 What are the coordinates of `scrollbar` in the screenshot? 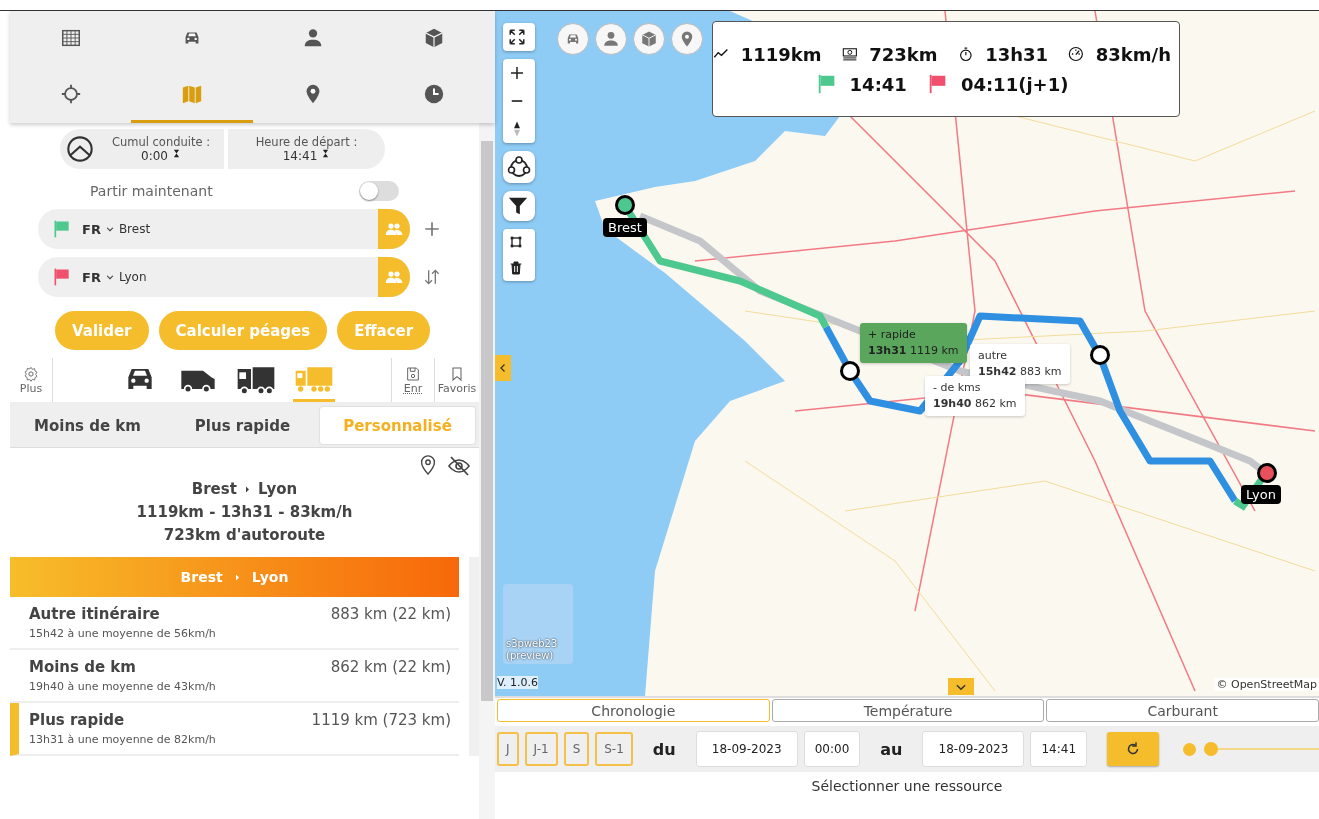 It's located at (487, 421).